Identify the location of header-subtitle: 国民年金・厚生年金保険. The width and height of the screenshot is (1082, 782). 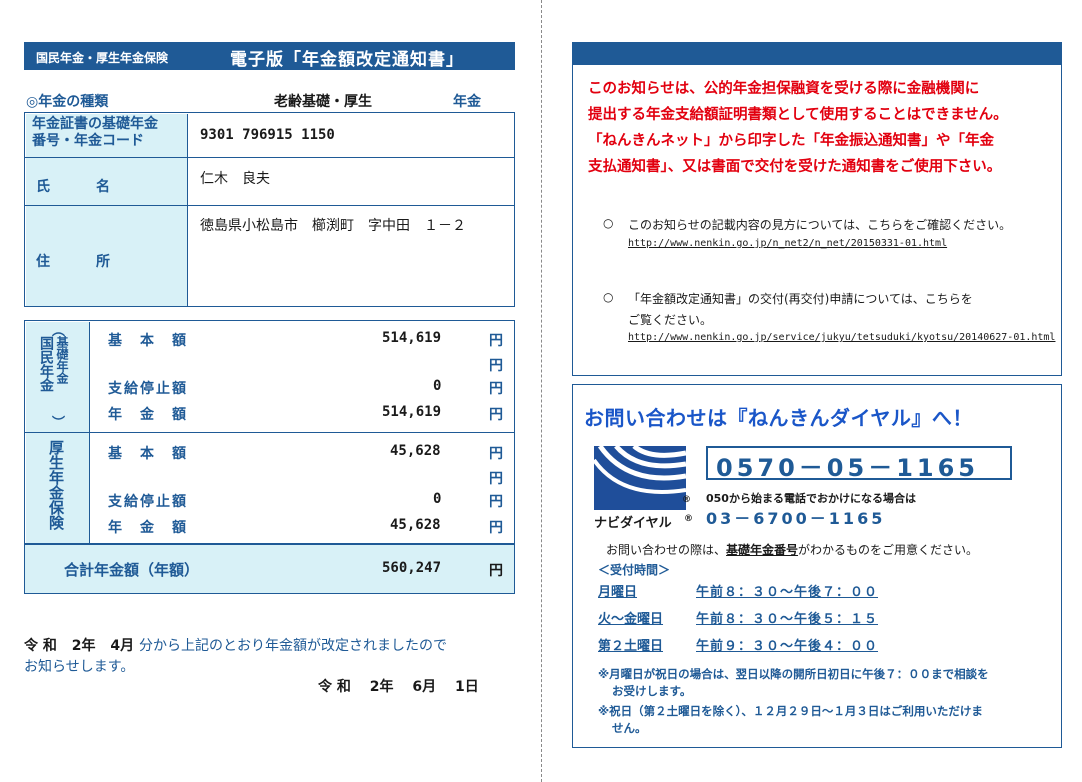
(102, 58).